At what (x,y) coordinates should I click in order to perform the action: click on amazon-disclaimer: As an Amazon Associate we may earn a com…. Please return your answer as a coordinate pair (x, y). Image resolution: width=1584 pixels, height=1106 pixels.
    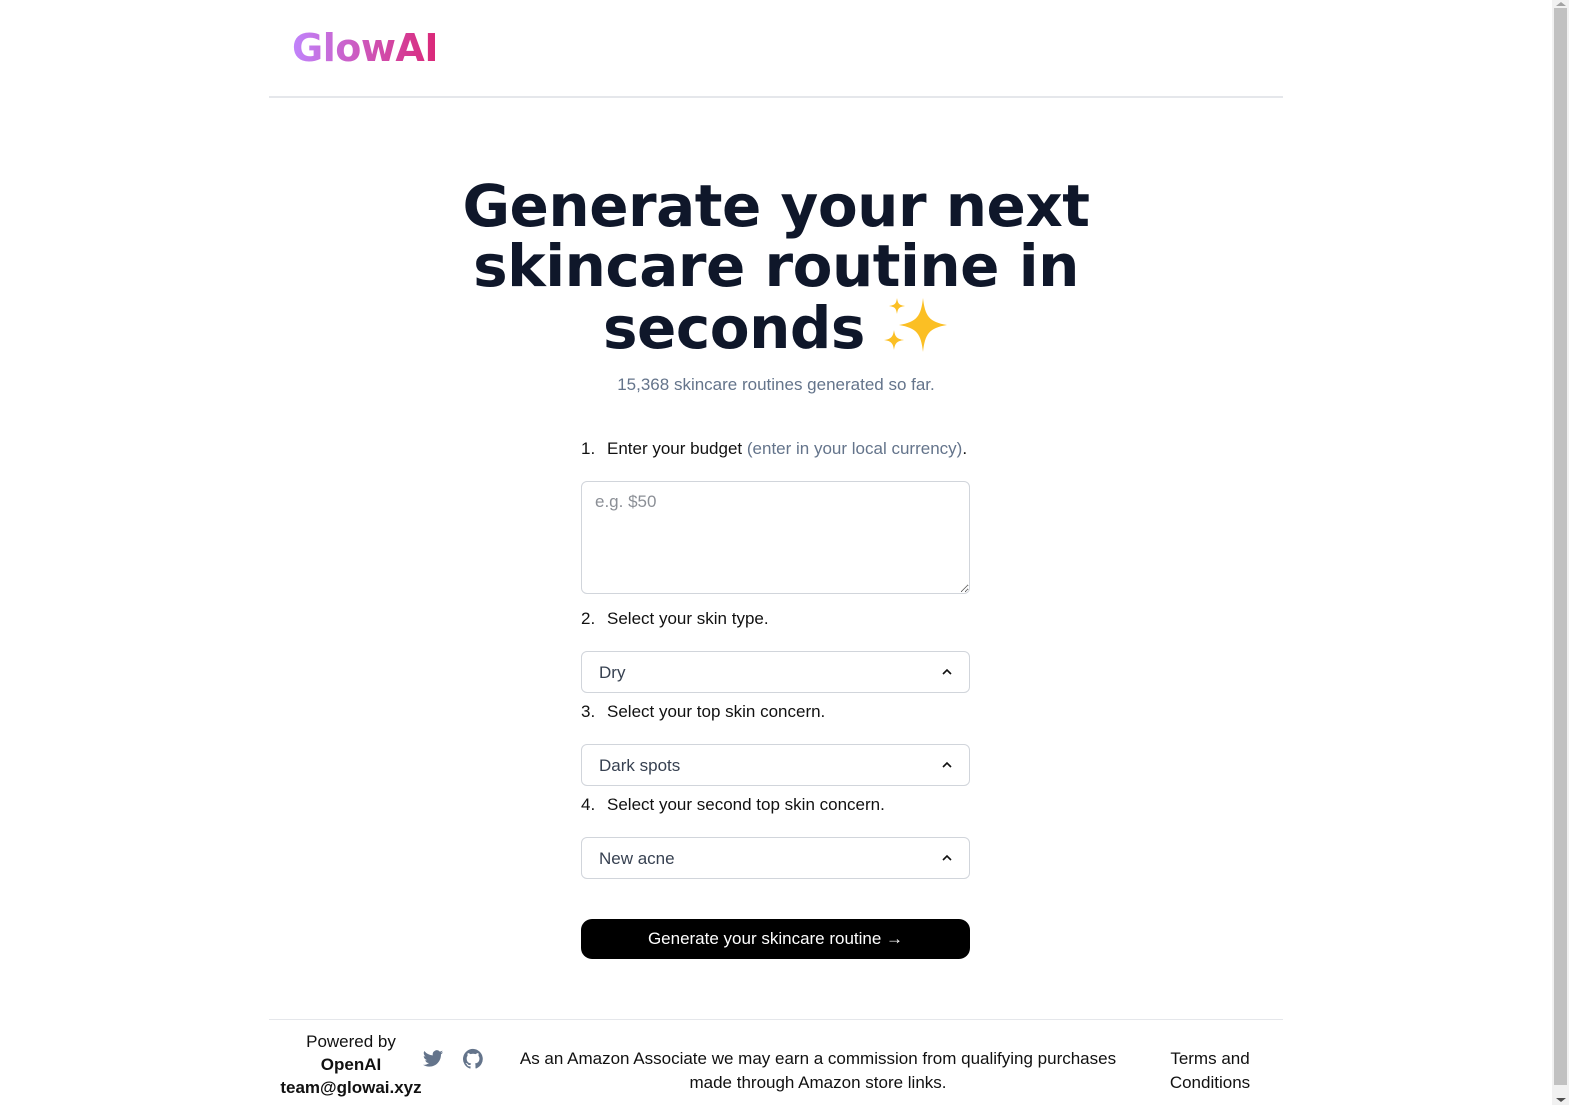
    Looking at the image, I should click on (818, 1070).